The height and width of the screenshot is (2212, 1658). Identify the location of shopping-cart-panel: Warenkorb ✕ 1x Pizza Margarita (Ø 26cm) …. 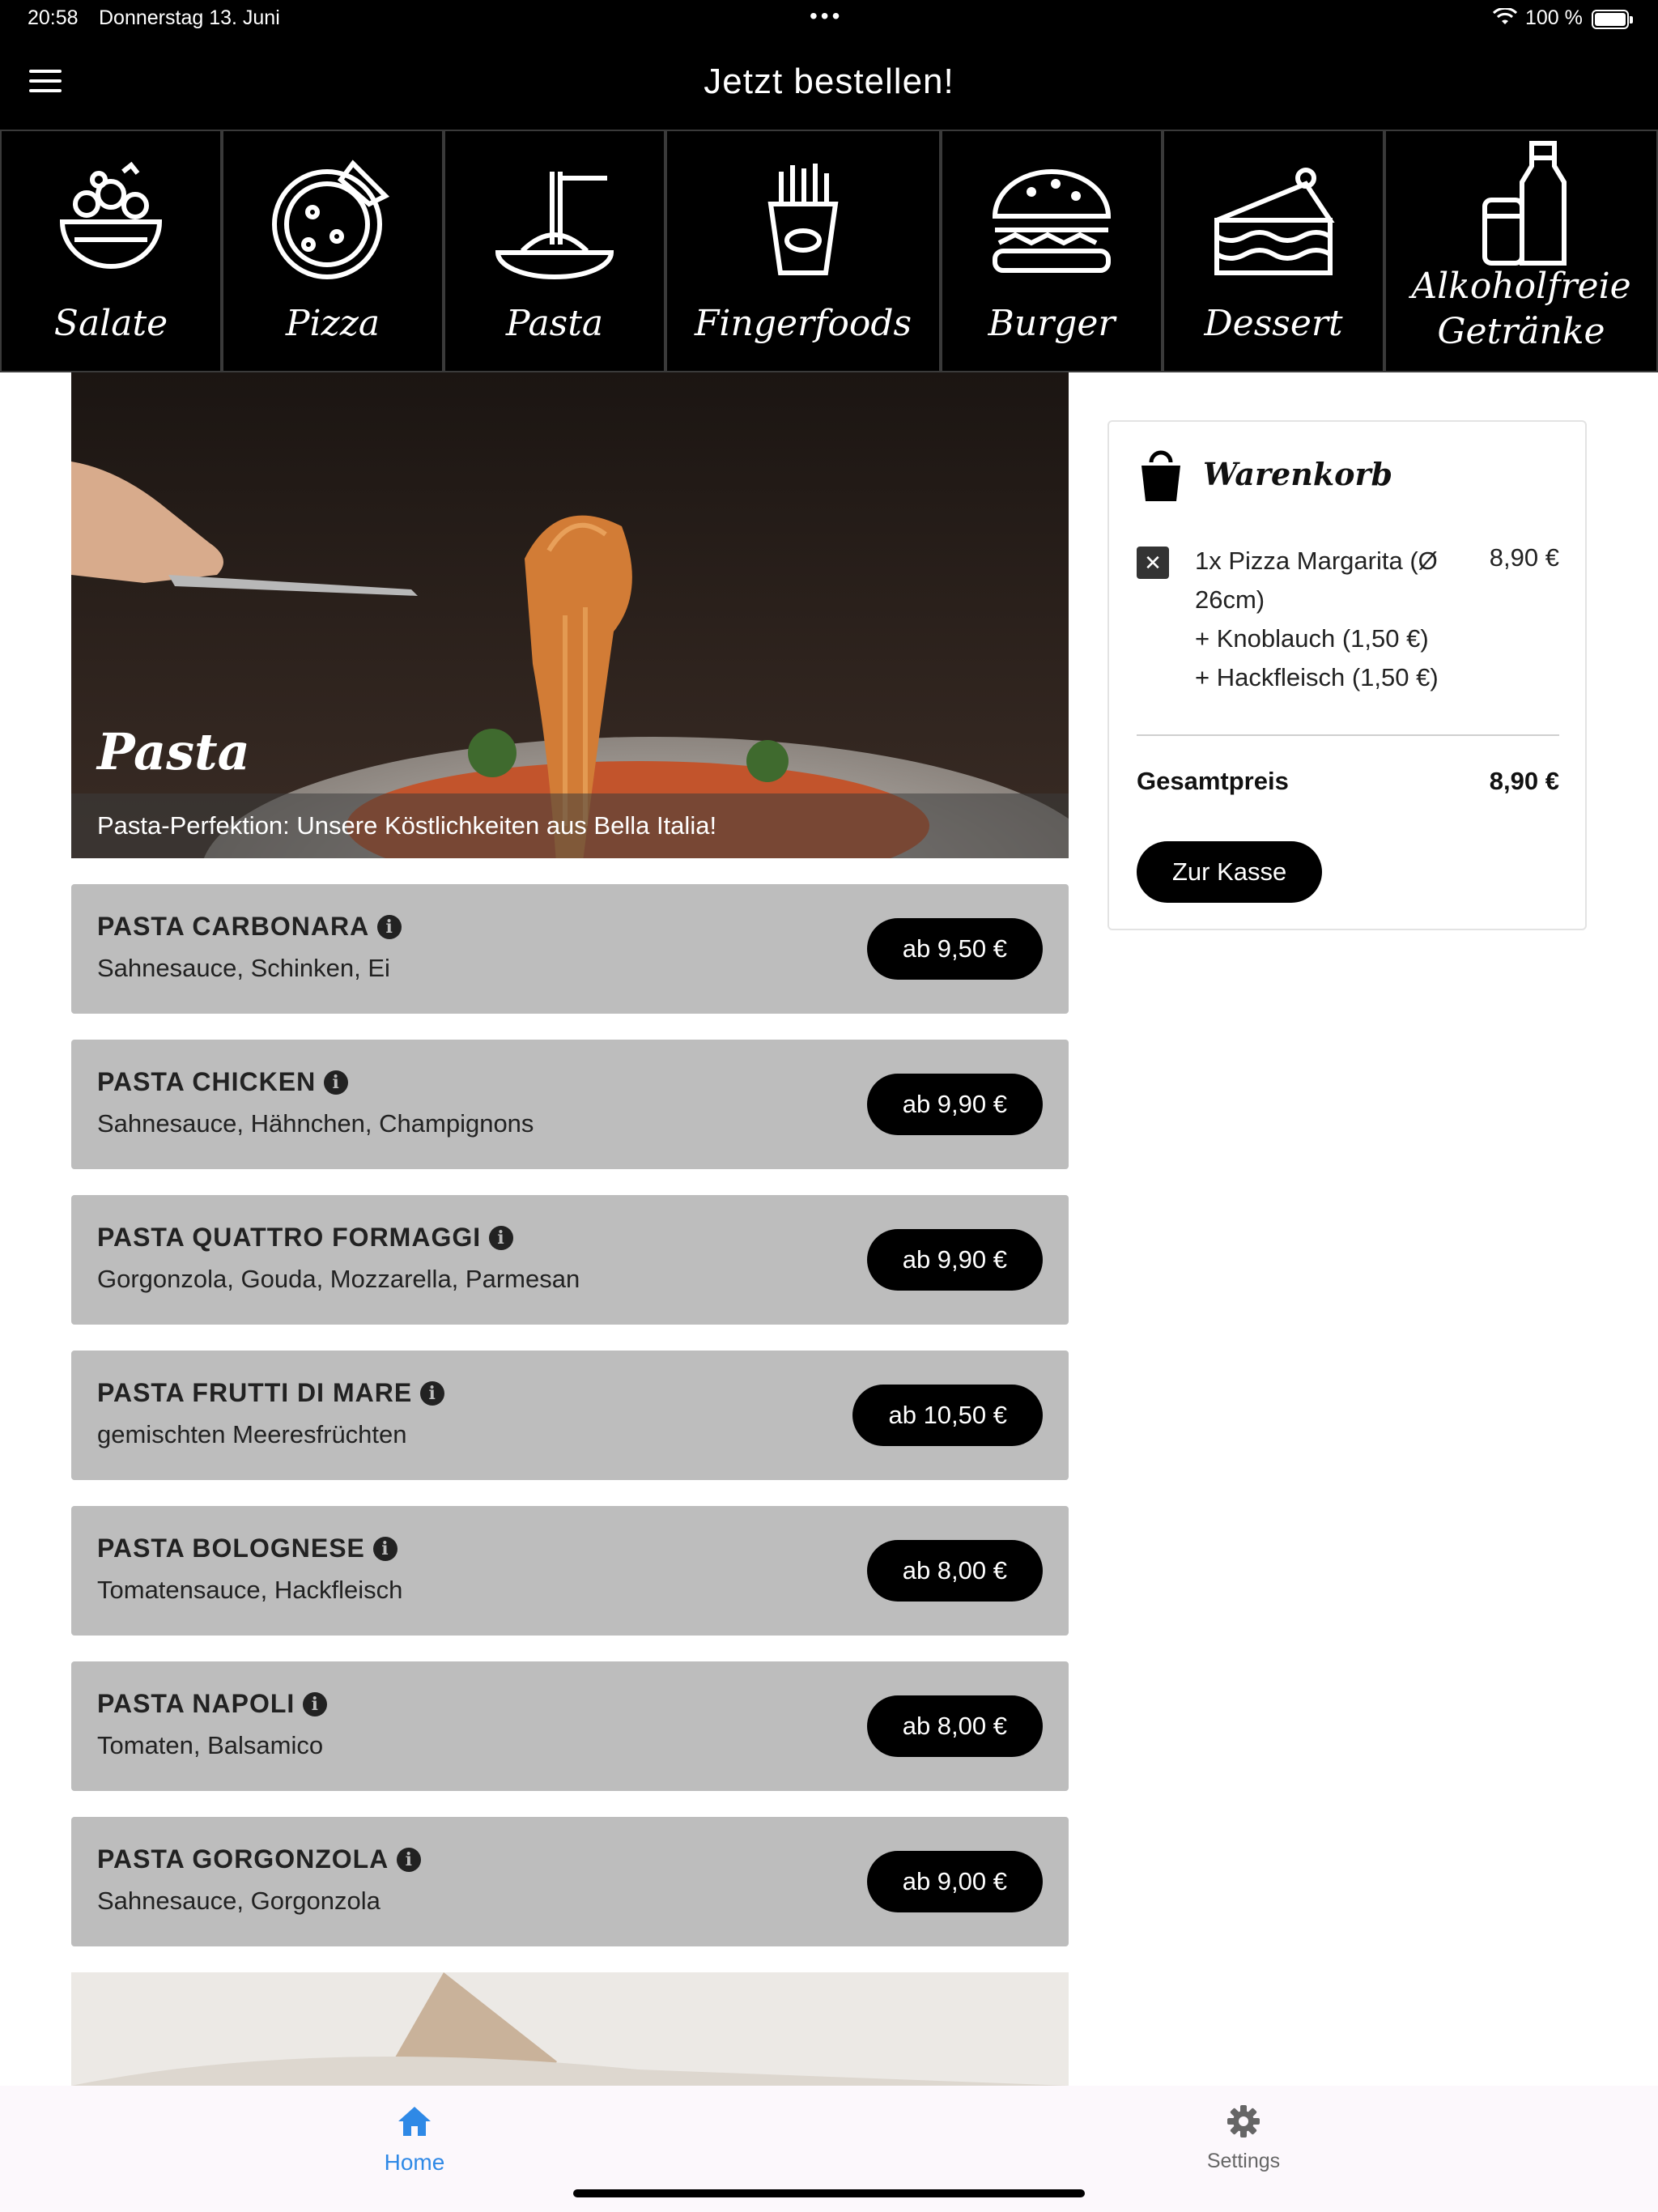
(1347, 675).